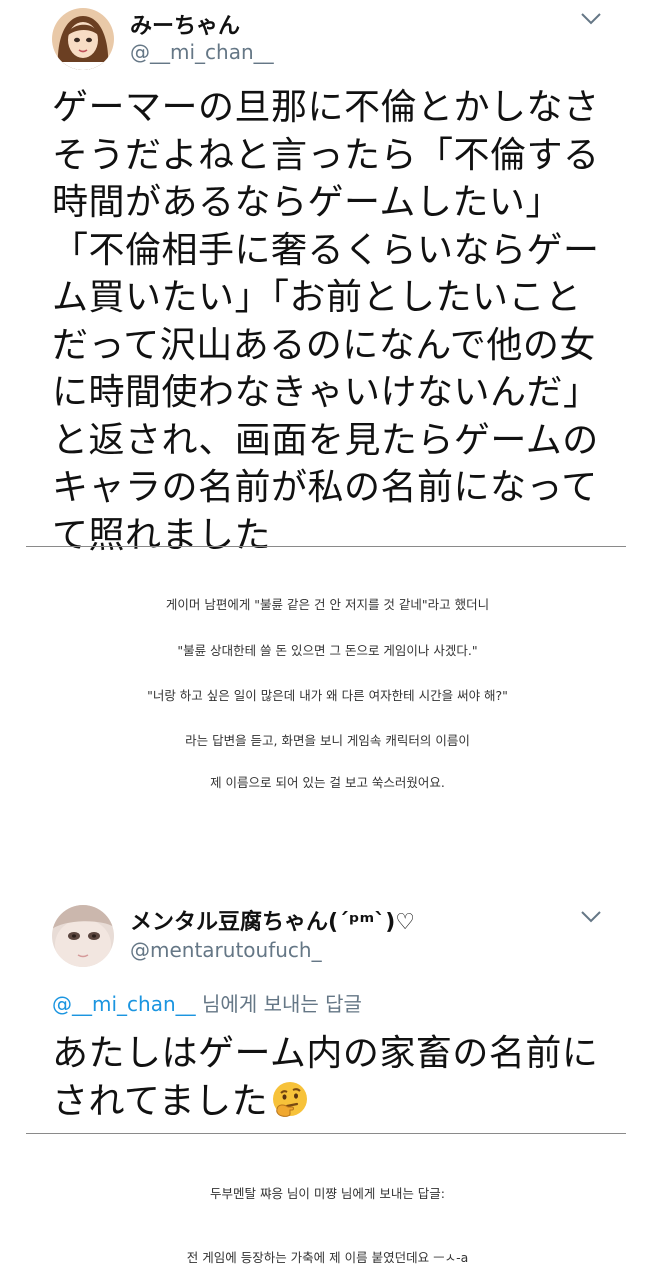 Image resolution: width=655 pixels, height=1275 pixels. What do you see at coordinates (326, 250) in the screenshot?
I see `tweet-line: 「不倫相手に奢るくらいならゲー` at bounding box center [326, 250].